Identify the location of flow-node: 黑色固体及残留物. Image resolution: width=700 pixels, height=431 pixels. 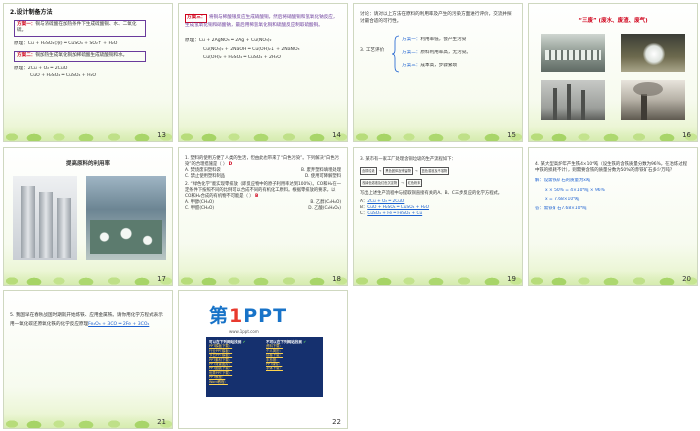
(398, 171).